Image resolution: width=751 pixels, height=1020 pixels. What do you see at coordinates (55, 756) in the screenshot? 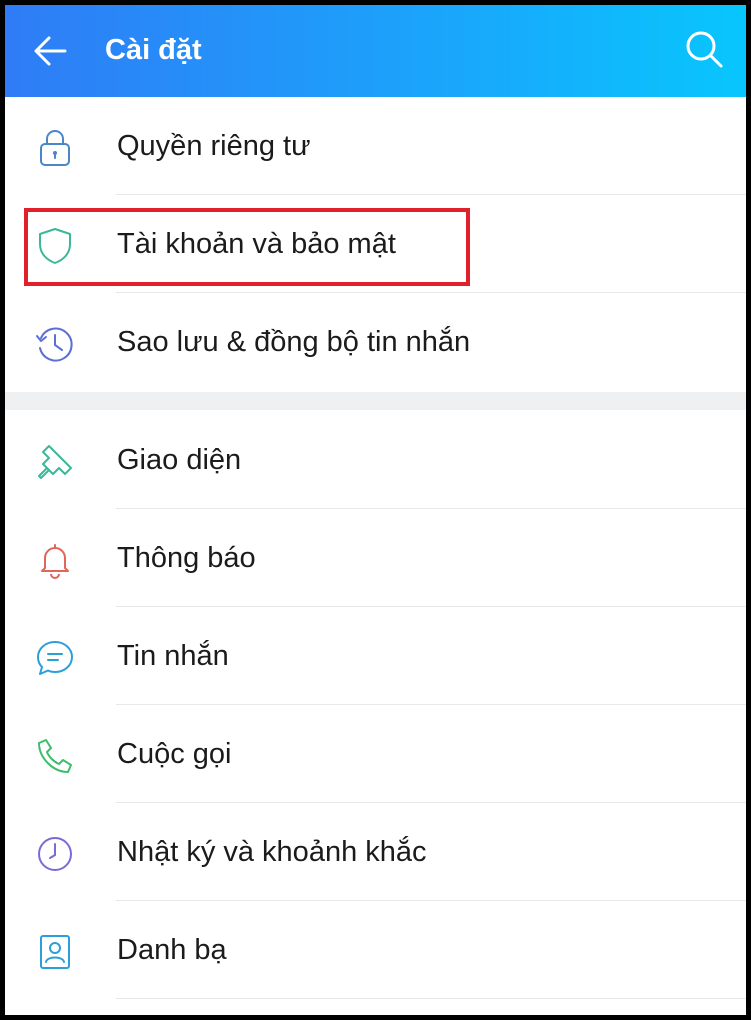
I see `phone-icon` at bounding box center [55, 756].